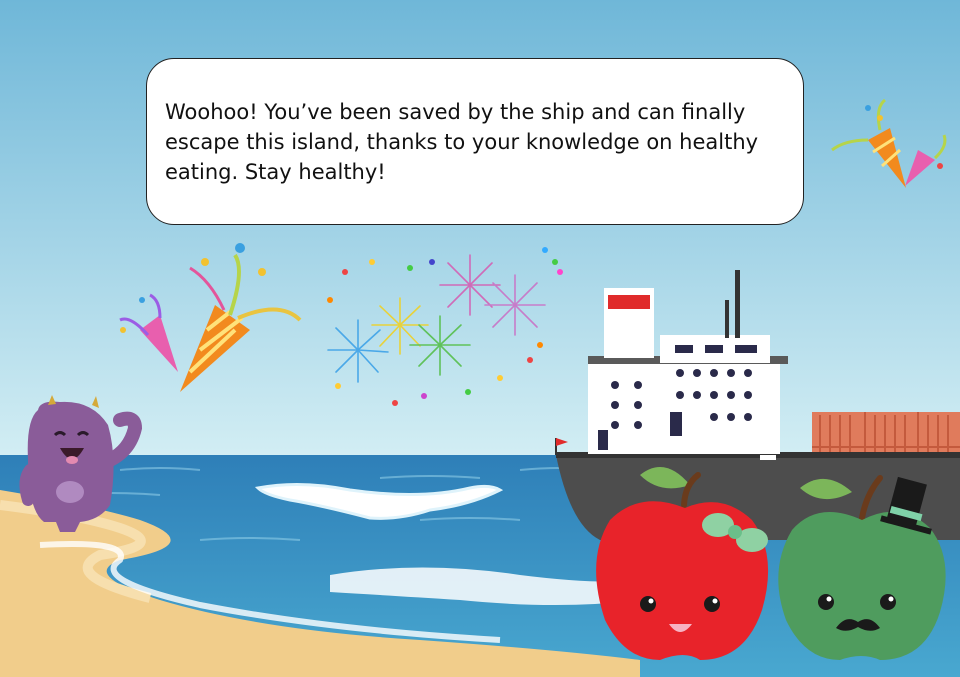  Describe the element at coordinates (440, 345) in the screenshot. I see `firework-green` at that location.